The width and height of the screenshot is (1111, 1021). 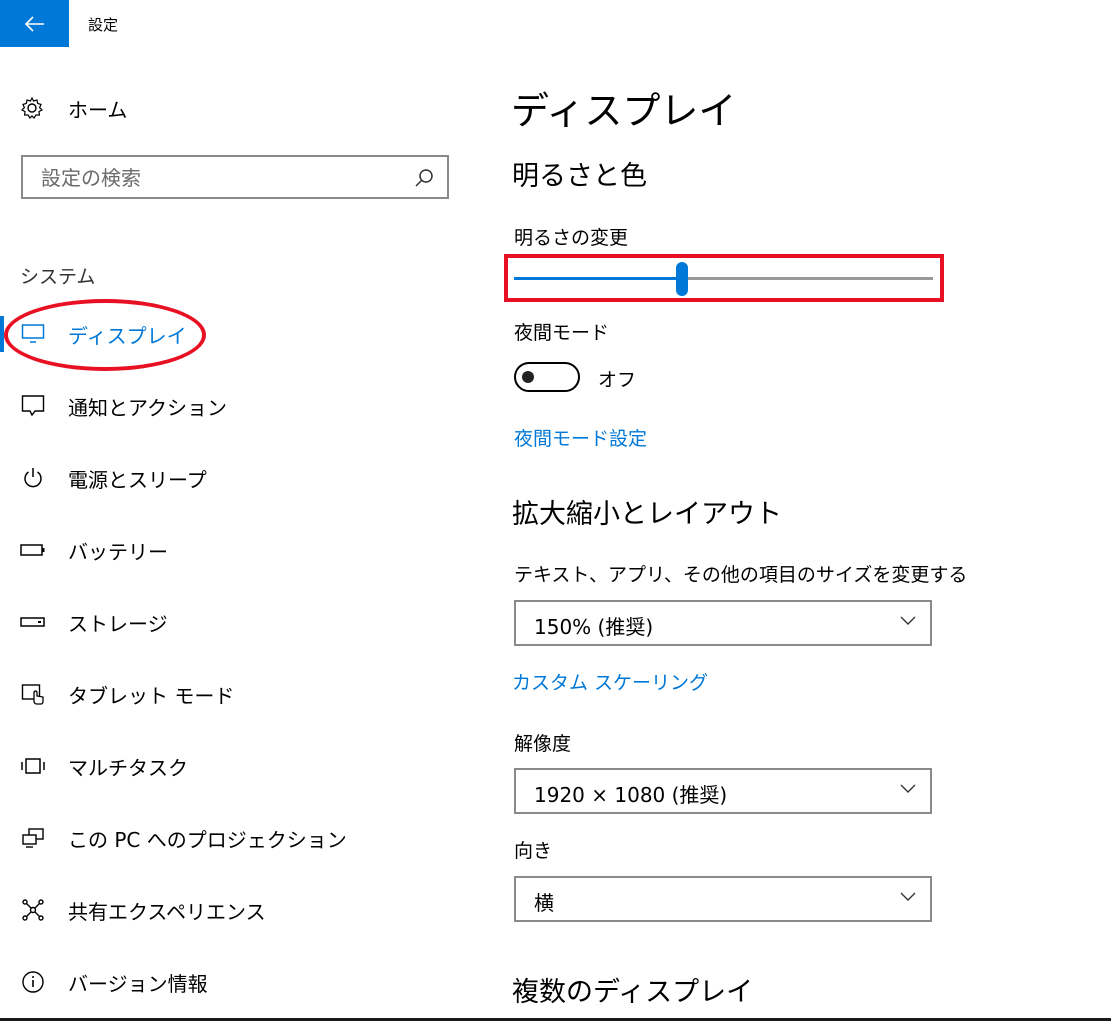 I want to click on sidebar-item-notifications: 通知とアクション, so click(x=225, y=406).